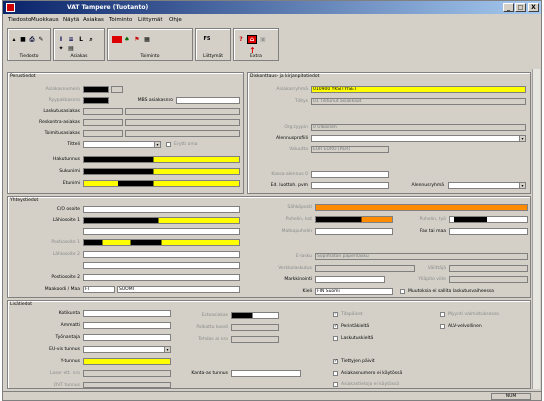 The width and height of the screenshot is (544, 401). I want to click on alennusprofiili-select: ▾, so click(418, 138).